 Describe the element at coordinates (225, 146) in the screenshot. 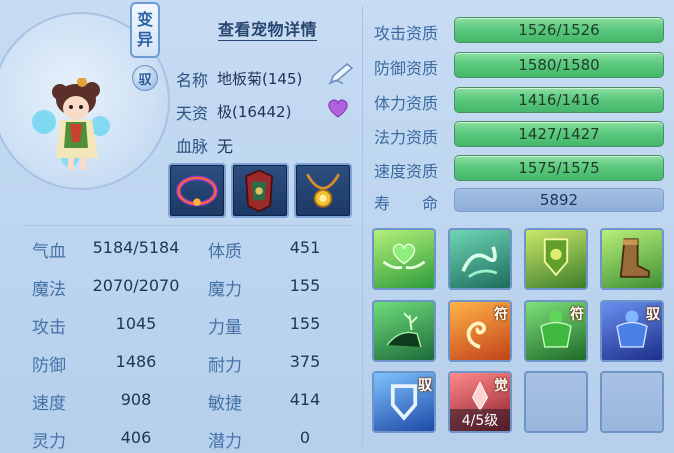

I see `bloodline-value: 无` at that location.